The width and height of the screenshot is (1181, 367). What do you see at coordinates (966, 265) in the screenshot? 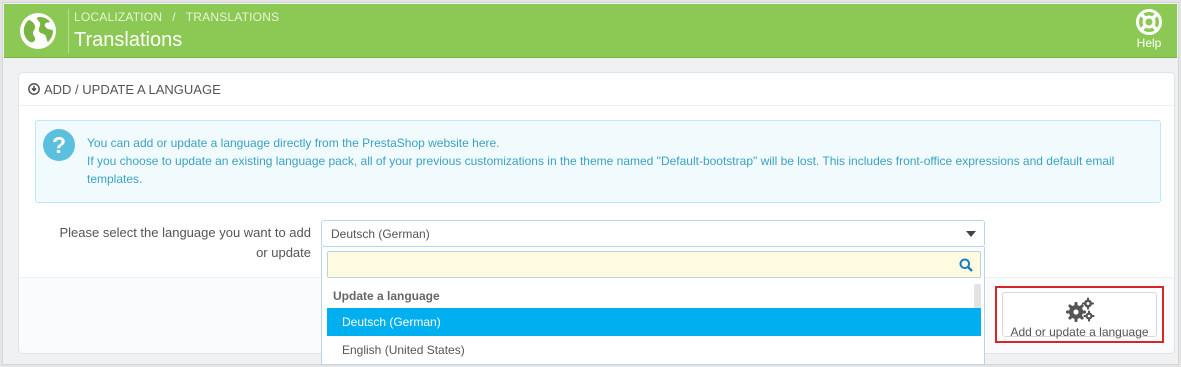
I see `search-icon` at bounding box center [966, 265].